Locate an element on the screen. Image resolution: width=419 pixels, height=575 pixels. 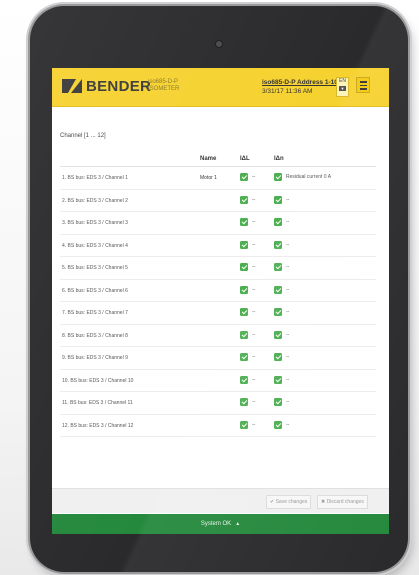
table-row: 6. BS bus: EDS 3 / Channel 6 -- -- is located at coordinates (218, 291).